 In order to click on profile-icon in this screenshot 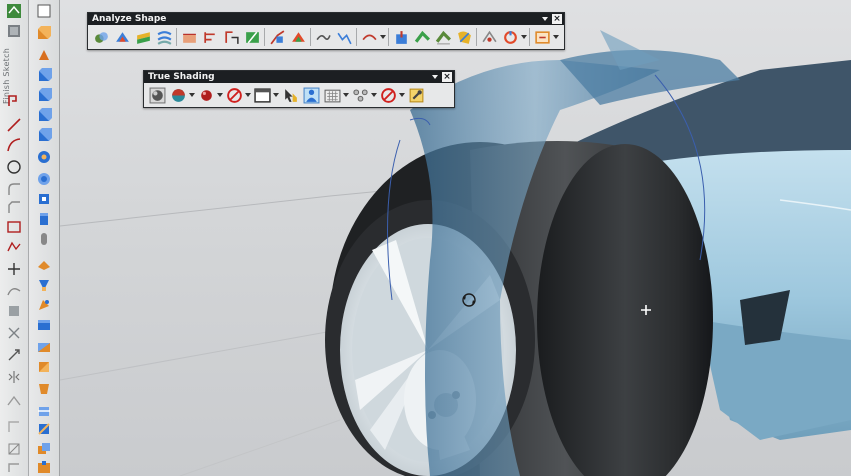, I will do `click(14, 101)`.